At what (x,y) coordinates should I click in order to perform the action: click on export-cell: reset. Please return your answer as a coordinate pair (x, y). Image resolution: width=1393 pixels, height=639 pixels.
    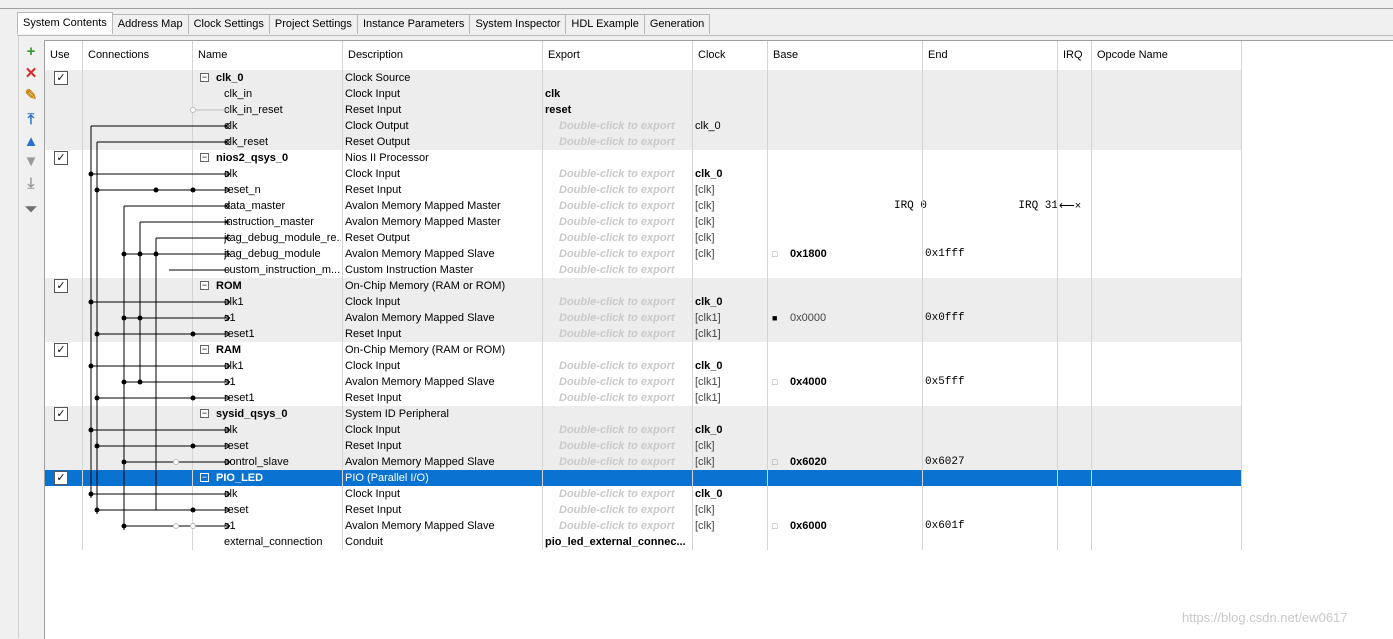
    Looking at the image, I should click on (618, 110).